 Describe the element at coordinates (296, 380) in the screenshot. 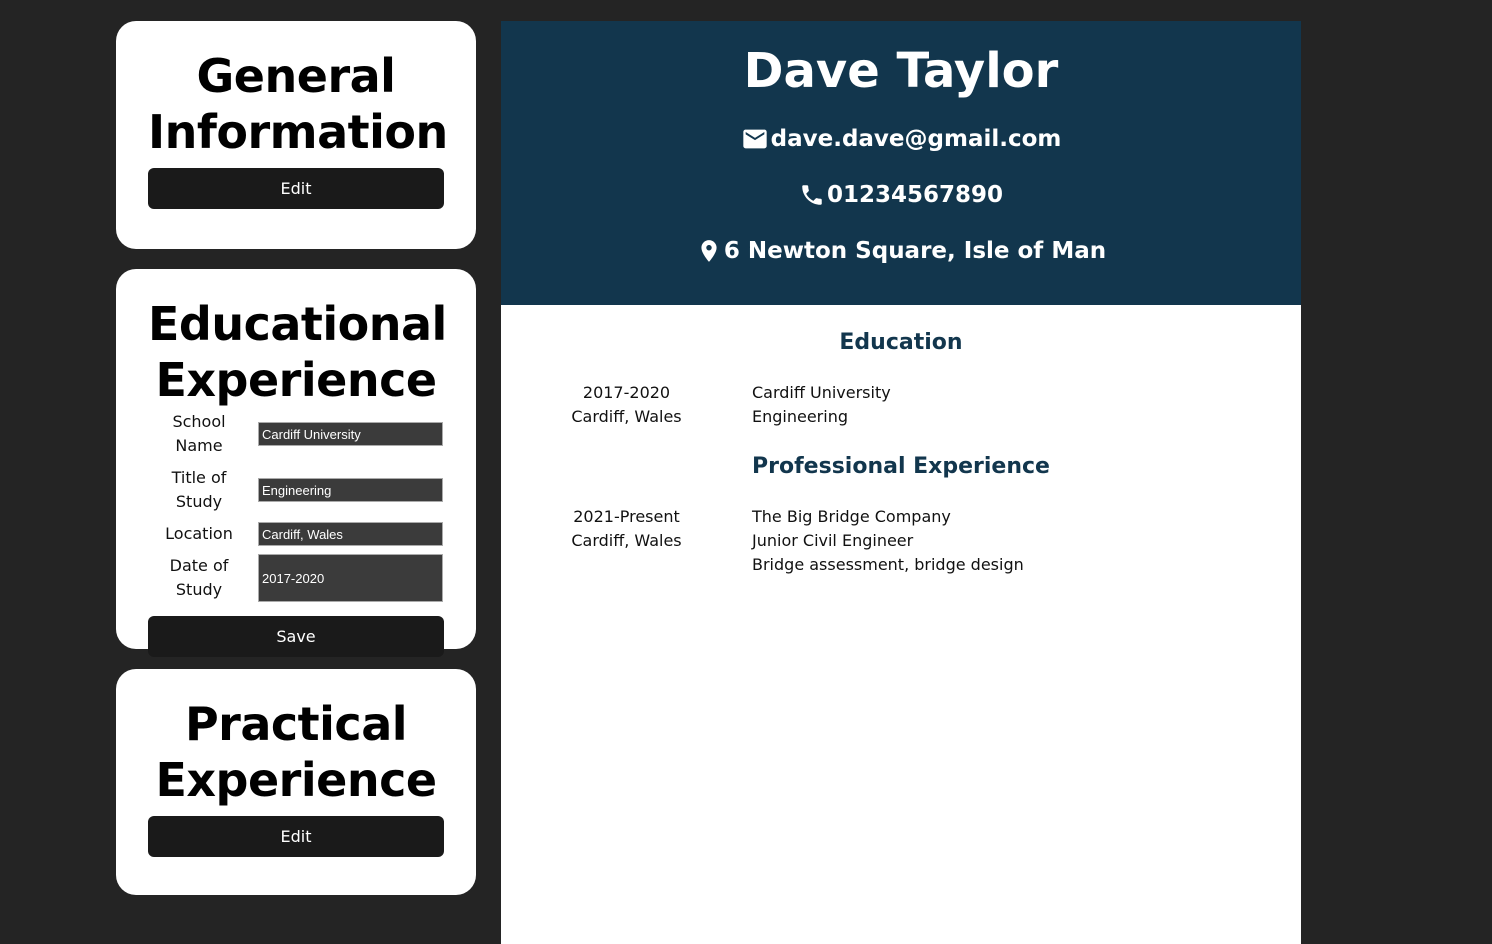

I see `edu-heading-line2: Experience` at that location.